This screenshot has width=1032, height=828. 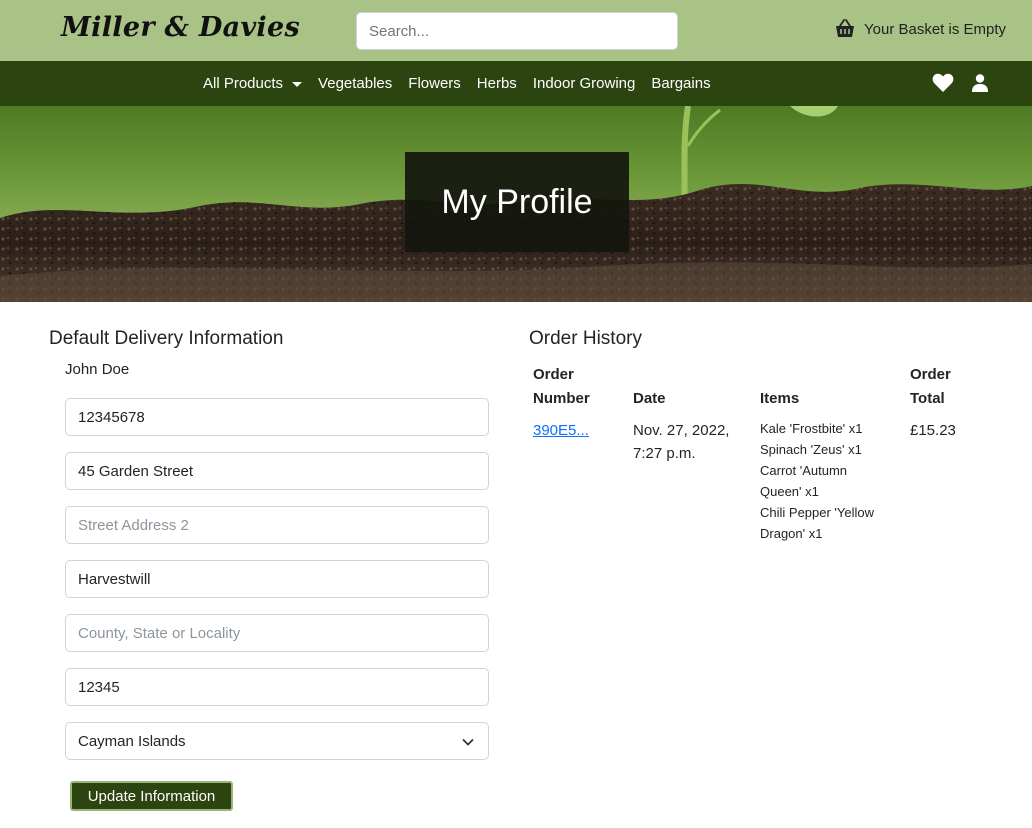 I want to click on update-information-button: Update Information, so click(x=151, y=796).